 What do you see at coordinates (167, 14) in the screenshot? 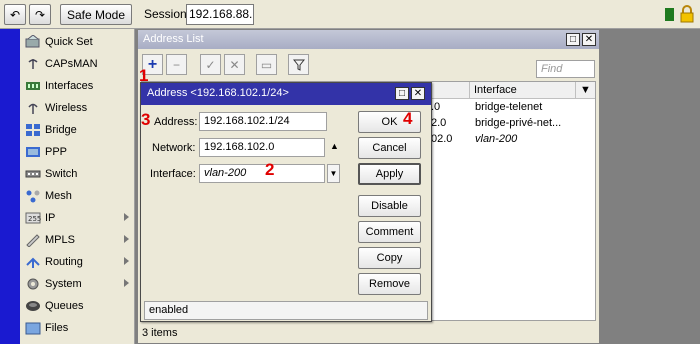
I see `session-label: Session:` at bounding box center [167, 14].